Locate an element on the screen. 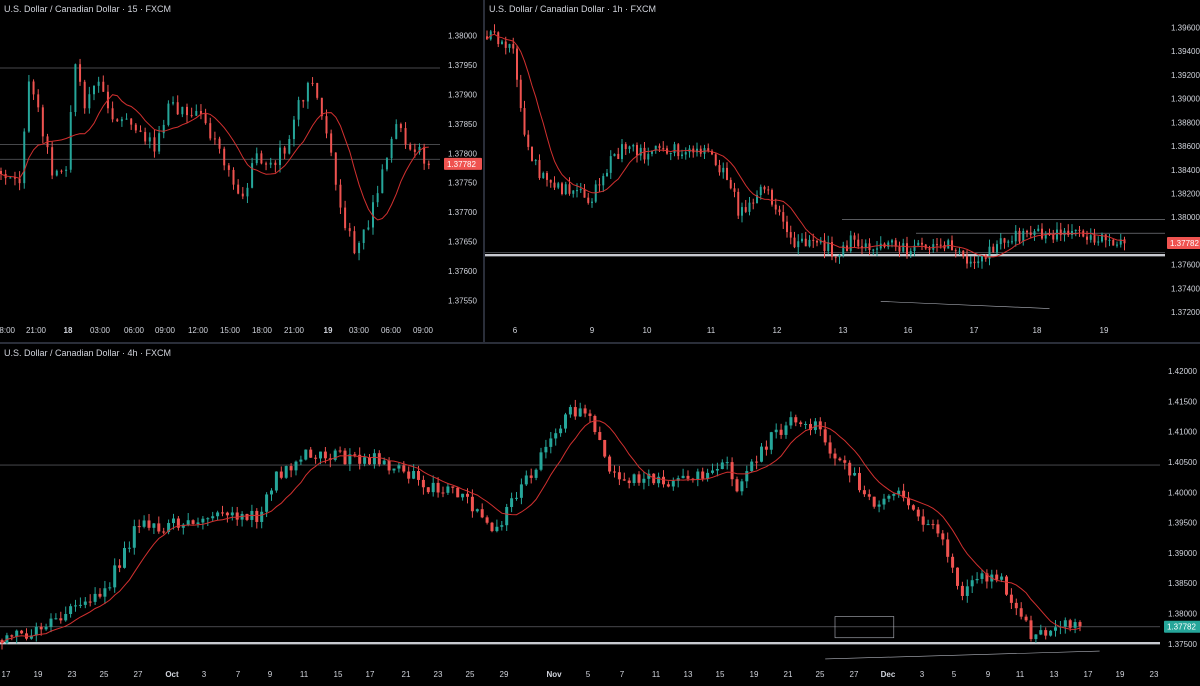 This screenshot has width=1200, height=686. x-tick-label: 9 is located at coordinates (592, 330).